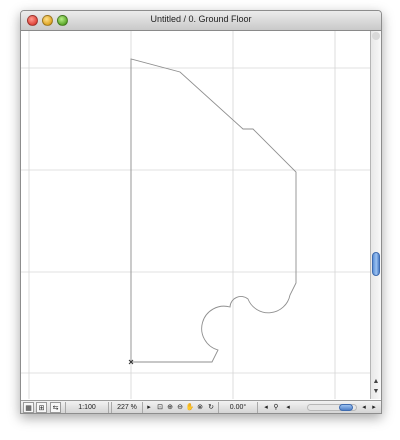  What do you see at coordinates (32, 20) in the screenshot?
I see `close-icon` at bounding box center [32, 20].